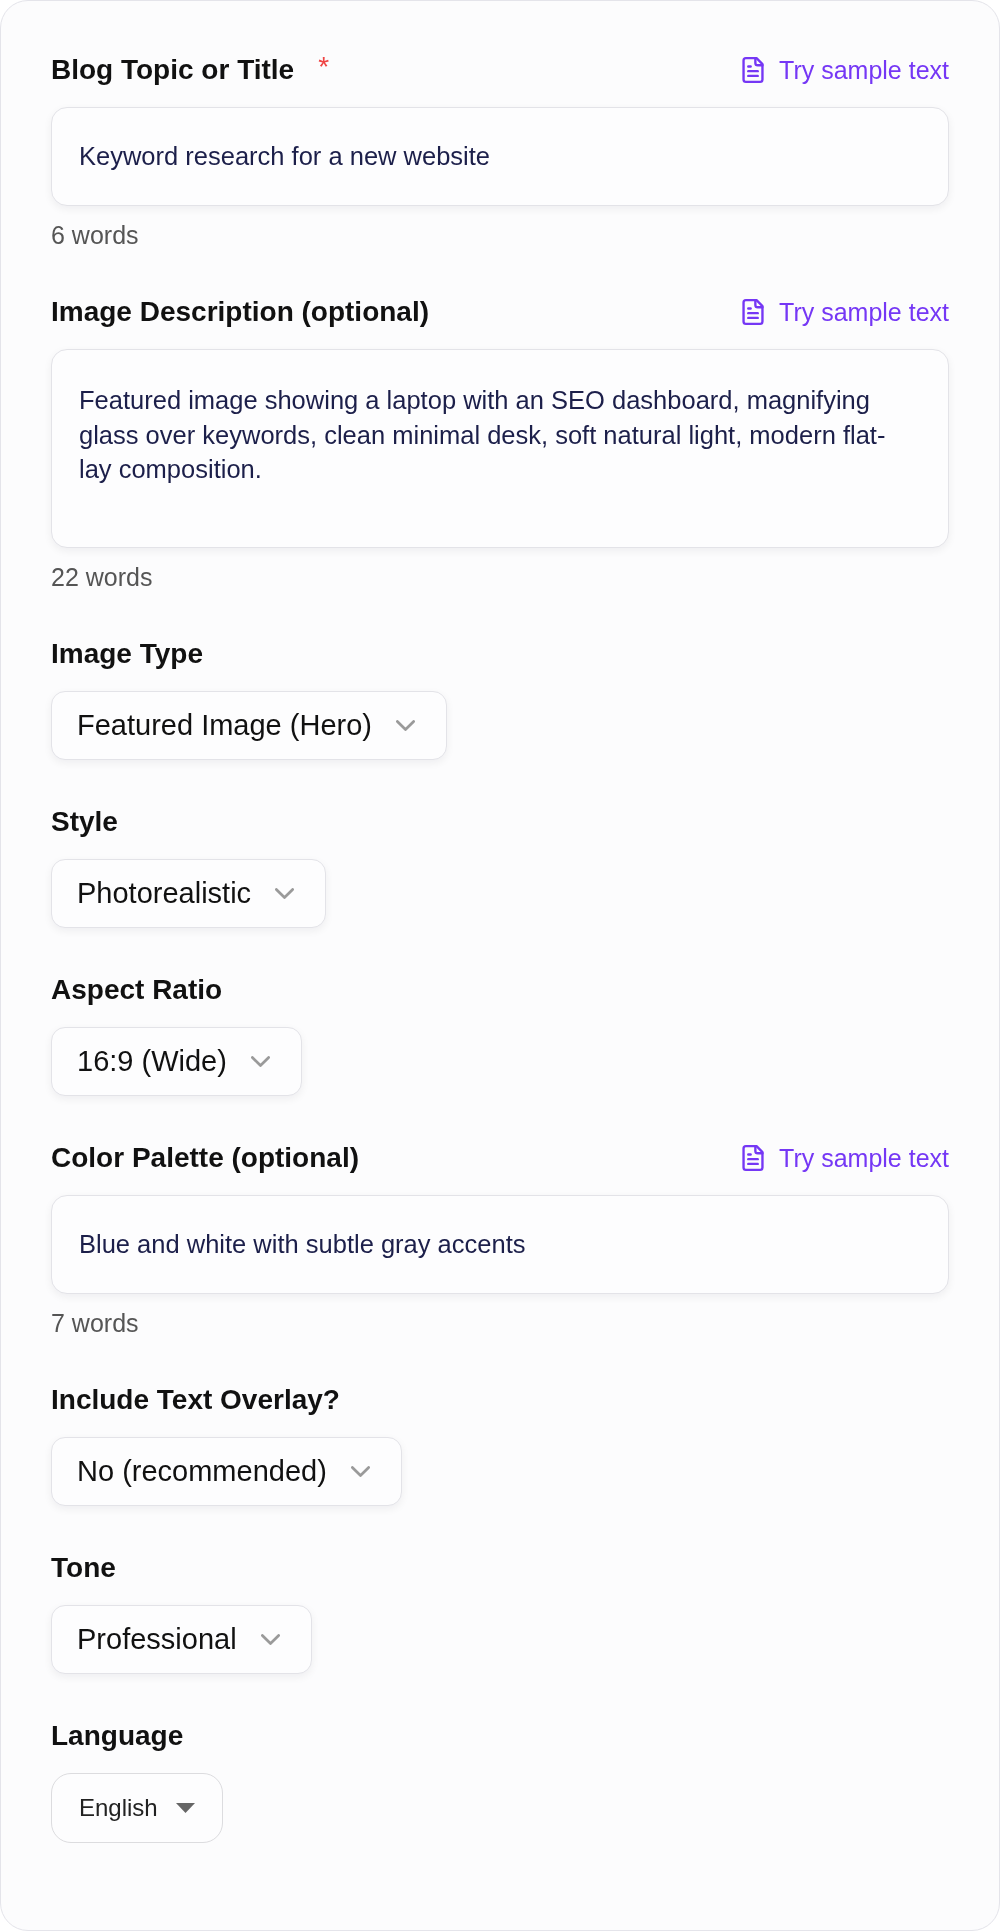  What do you see at coordinates (205, 1158) in the screenshot?
I see `field-label: Color Palette (optional)` at bounding box center [205, 1158].